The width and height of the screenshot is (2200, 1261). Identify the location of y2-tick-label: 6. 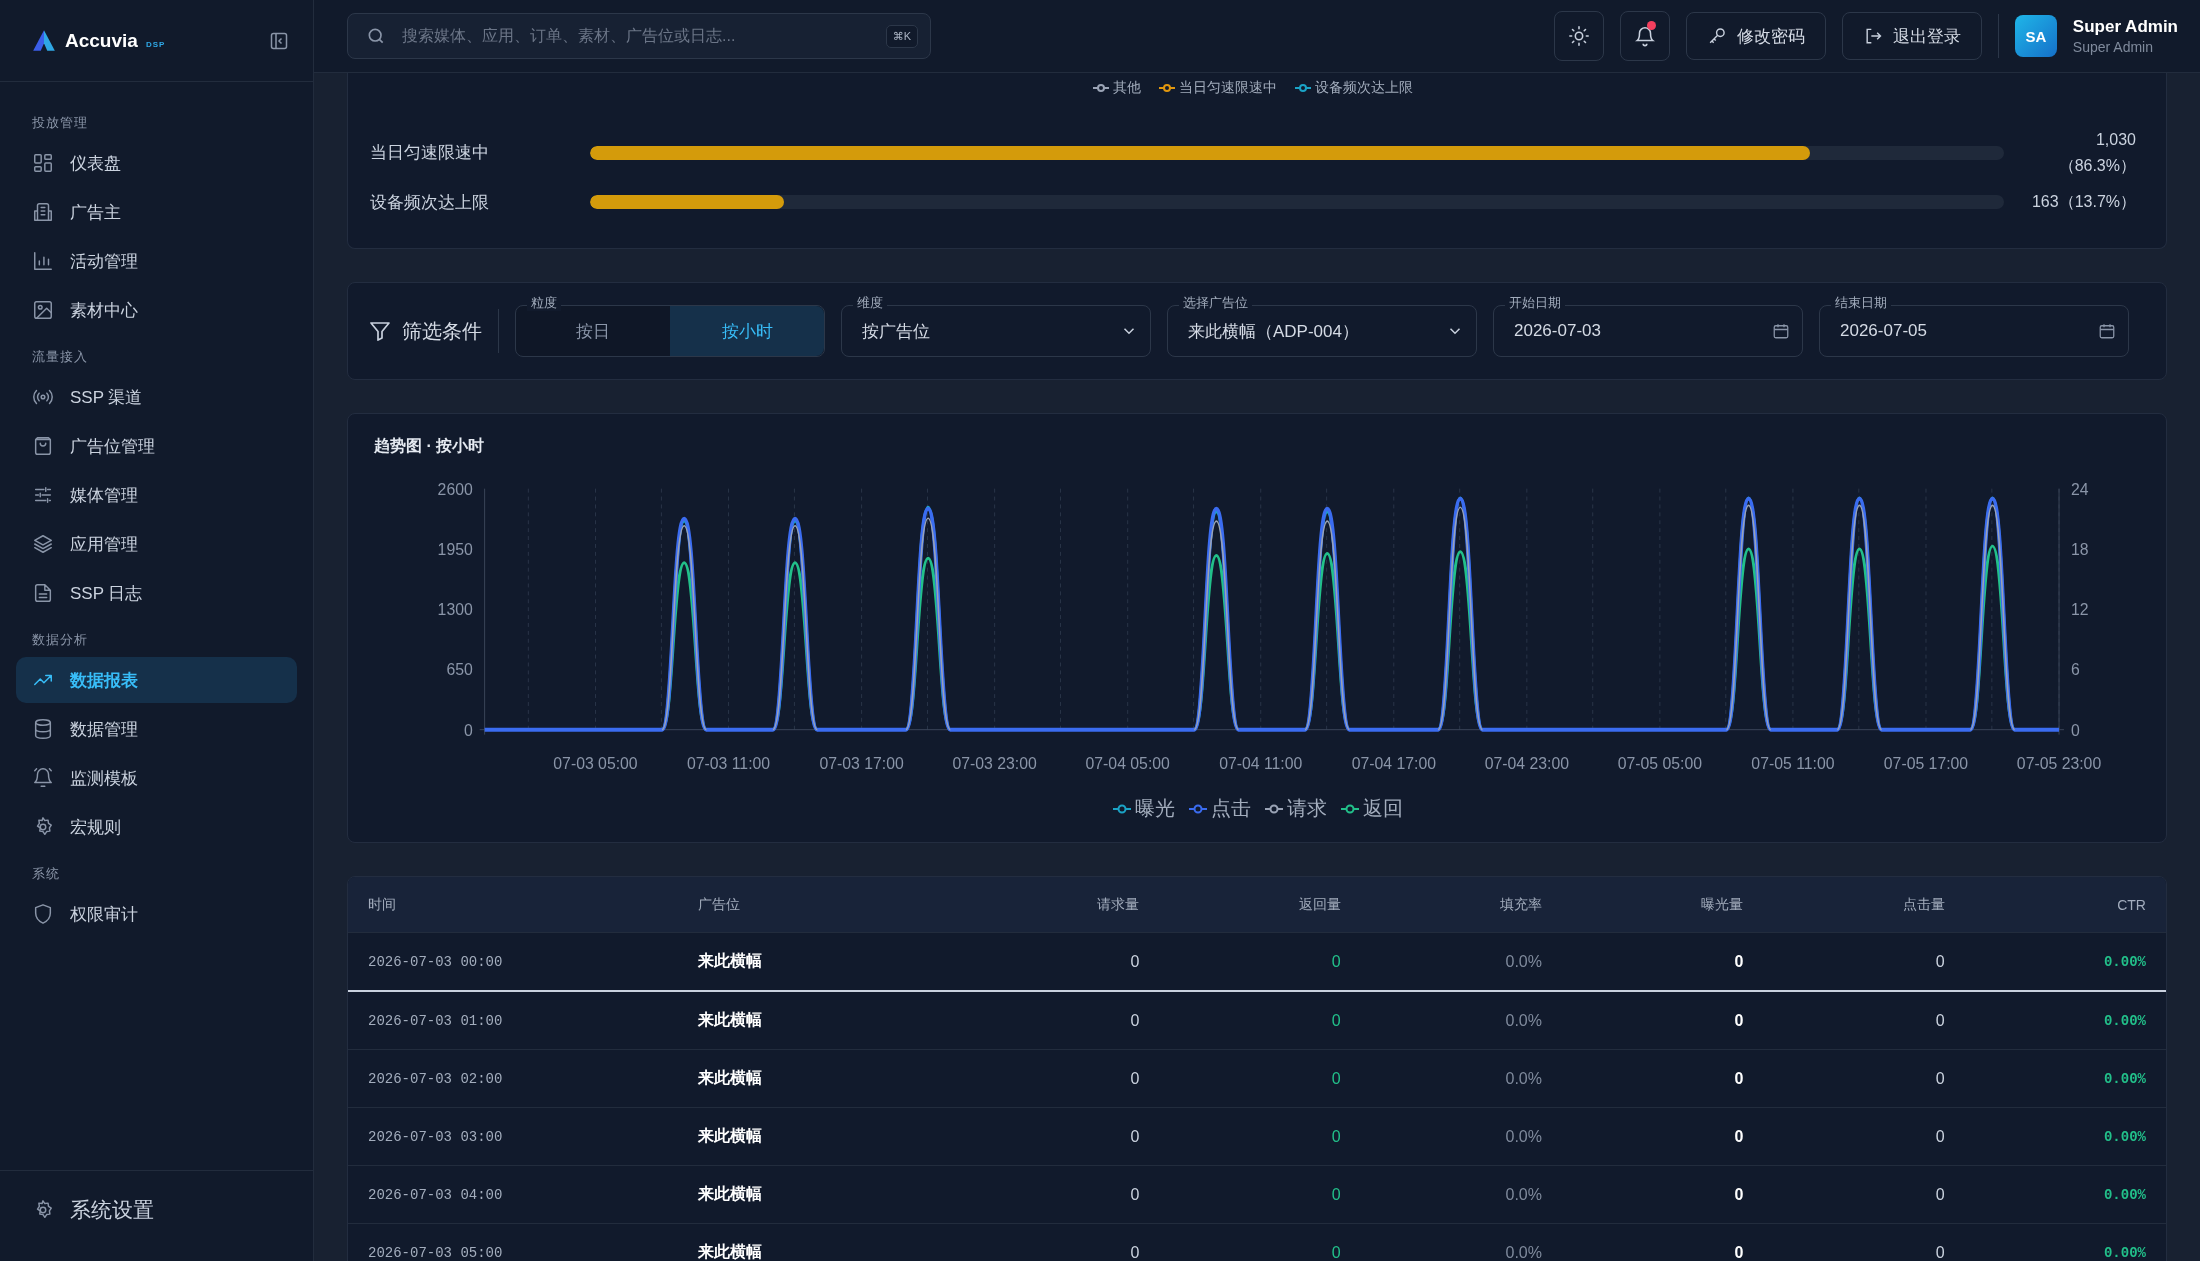
(2075, 670).